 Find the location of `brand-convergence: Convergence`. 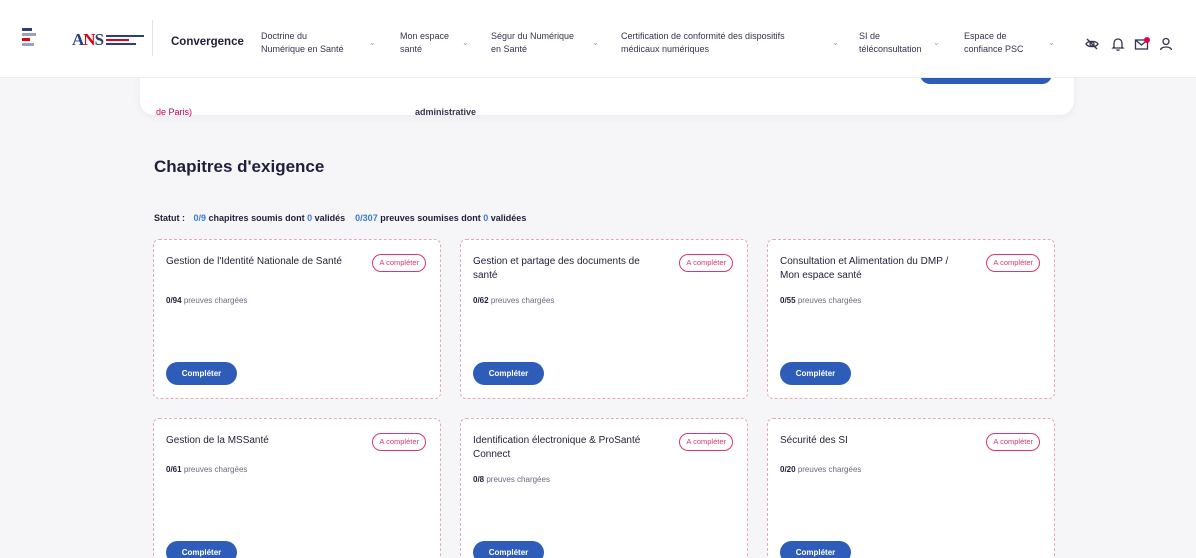

brand-convergence: Convergence is located at coordinates (207, 42).